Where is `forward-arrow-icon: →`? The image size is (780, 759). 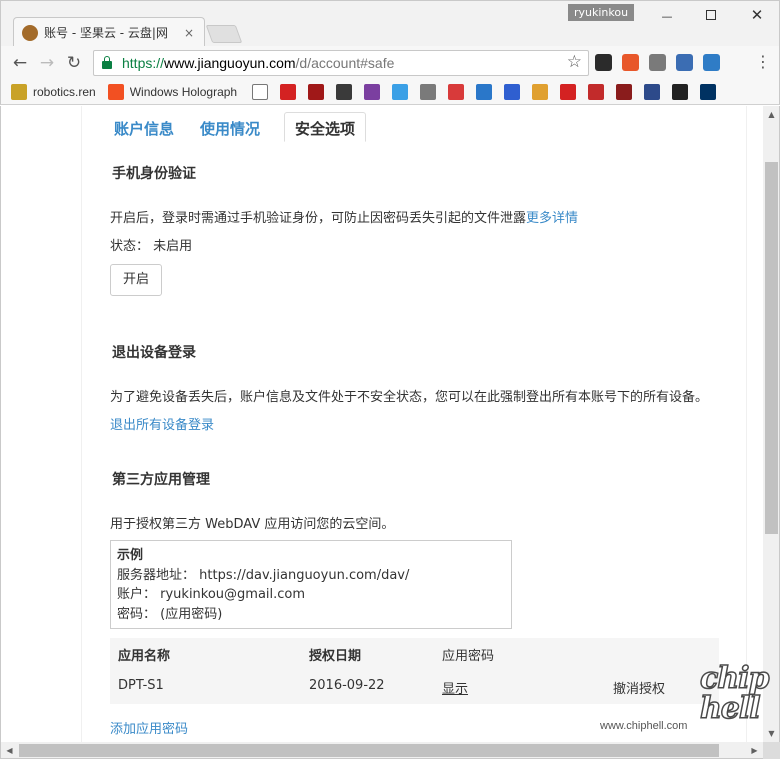
forward-arrow-icon: → is located at coordinates (47, 63).